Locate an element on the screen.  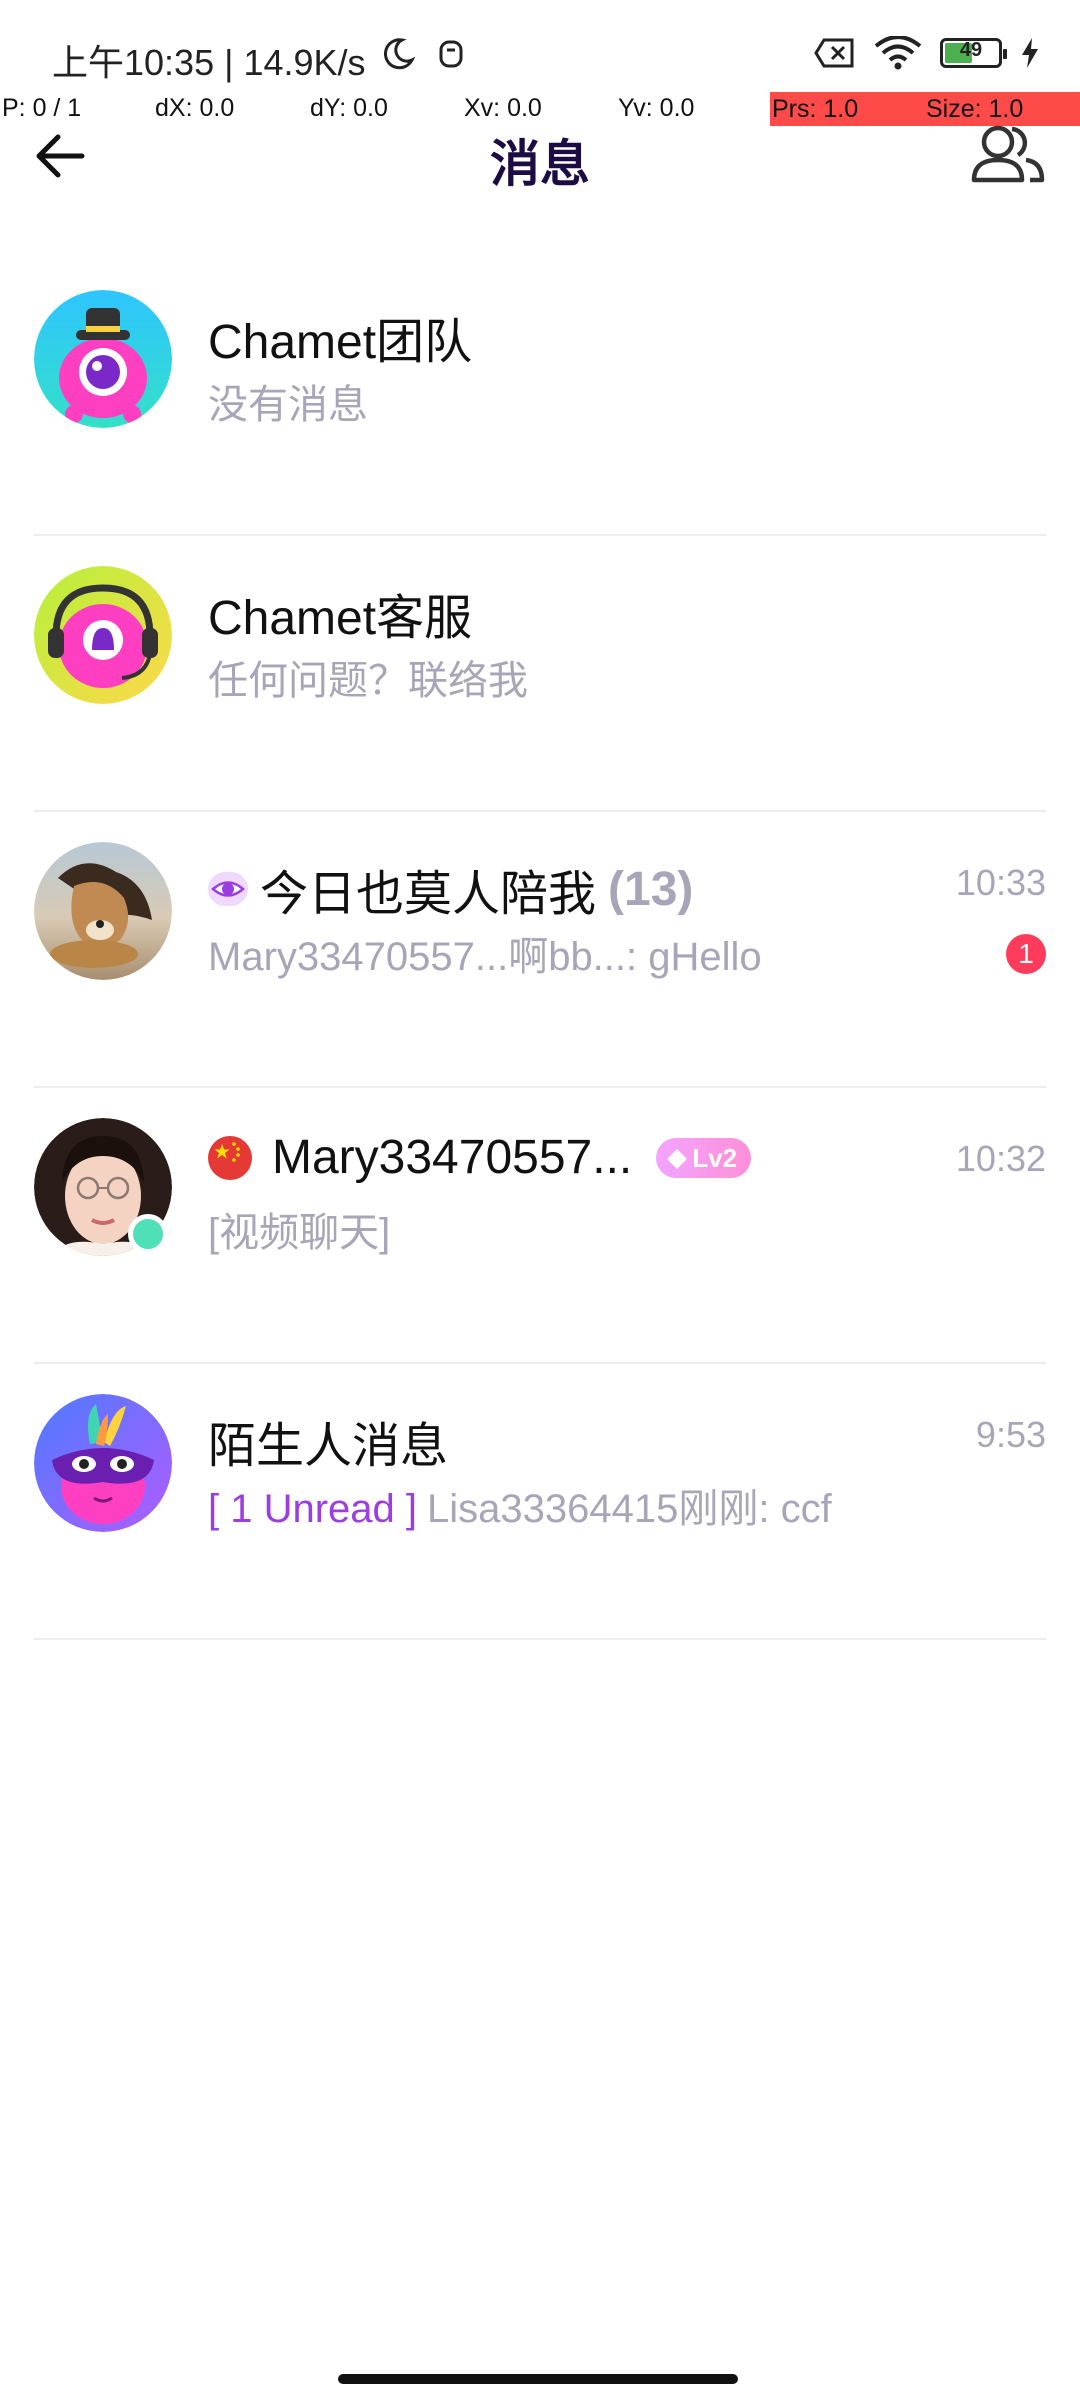
conversation-preview: [视频聊天] is located at coordinates (299, 1233).